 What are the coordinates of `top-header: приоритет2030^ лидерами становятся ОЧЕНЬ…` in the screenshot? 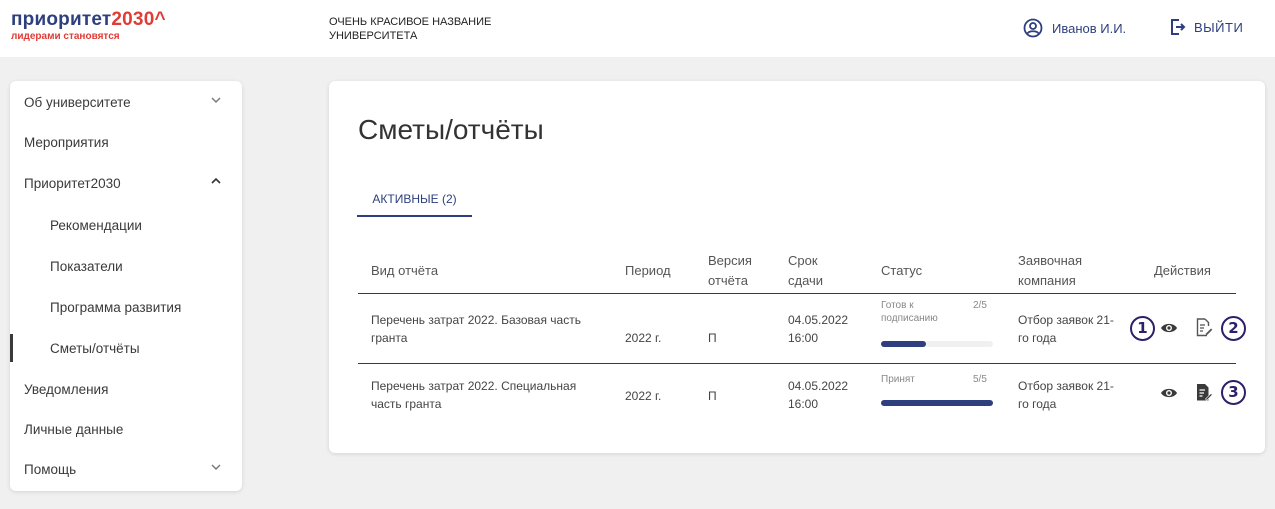 It's located at (637, 28).